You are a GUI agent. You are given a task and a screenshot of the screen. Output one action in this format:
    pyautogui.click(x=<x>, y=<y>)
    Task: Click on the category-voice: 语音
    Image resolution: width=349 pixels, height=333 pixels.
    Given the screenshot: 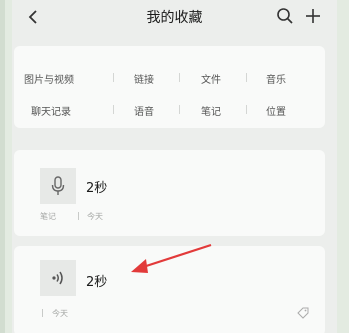 What is the action you would take?
    pyautogui.click(x=144, y=110)
    